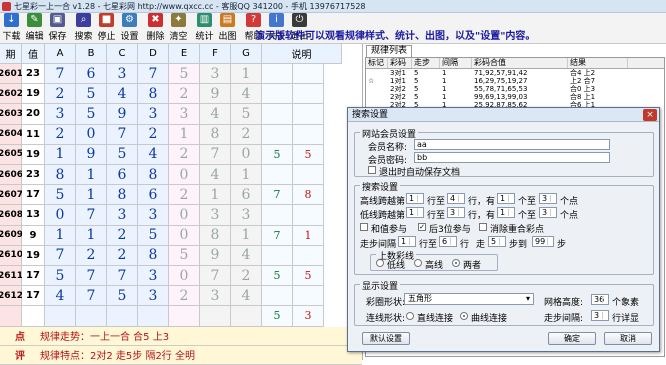 The image size is (666, 365). What do you see at coordinates (422, 227) in the screenshot?
I see `last3-participate-checkbox: ✓` at bounding box center [422, 227].